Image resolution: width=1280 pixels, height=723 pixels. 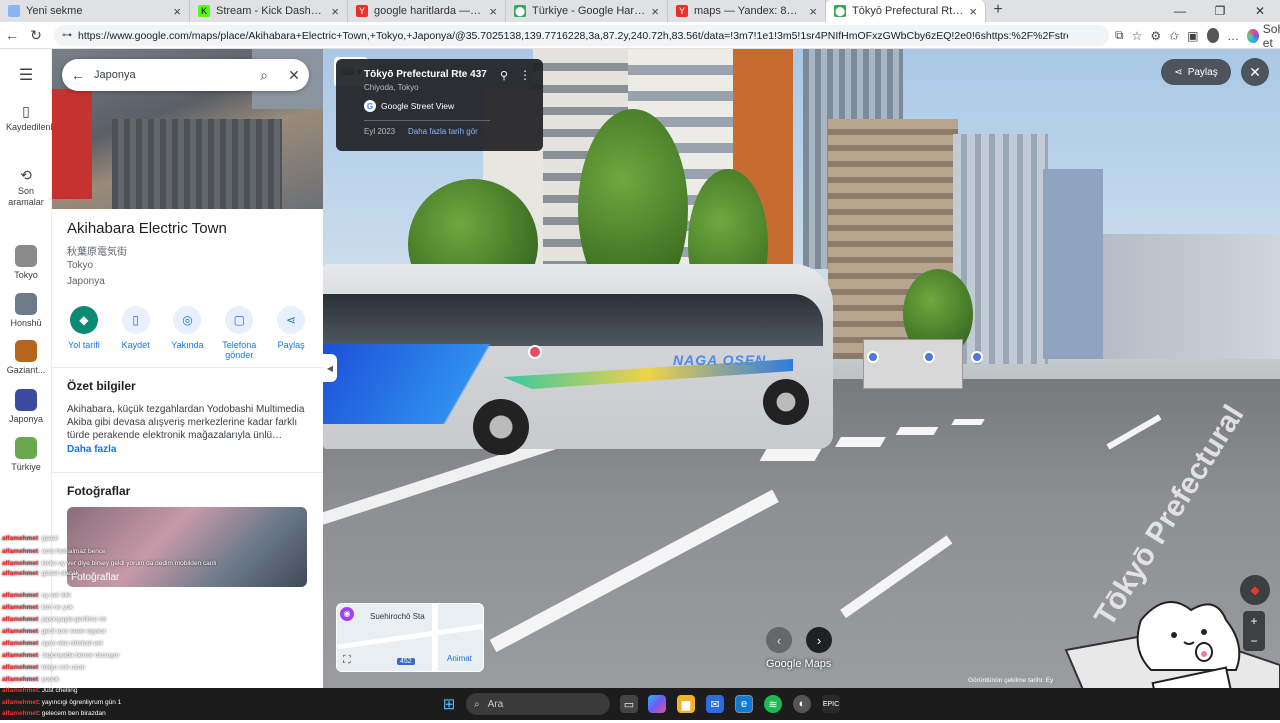 What do you see at coordinates (330, 368) in the screenshot?
I see `collapse-panel-button: ◀` at bounding box center [330, 368].